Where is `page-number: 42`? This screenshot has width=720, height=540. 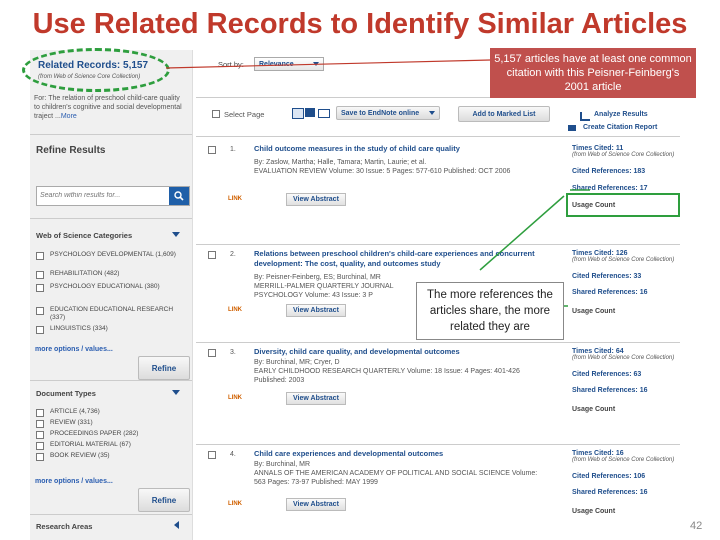 page-number: 42 is located at coordinates (696, 526).